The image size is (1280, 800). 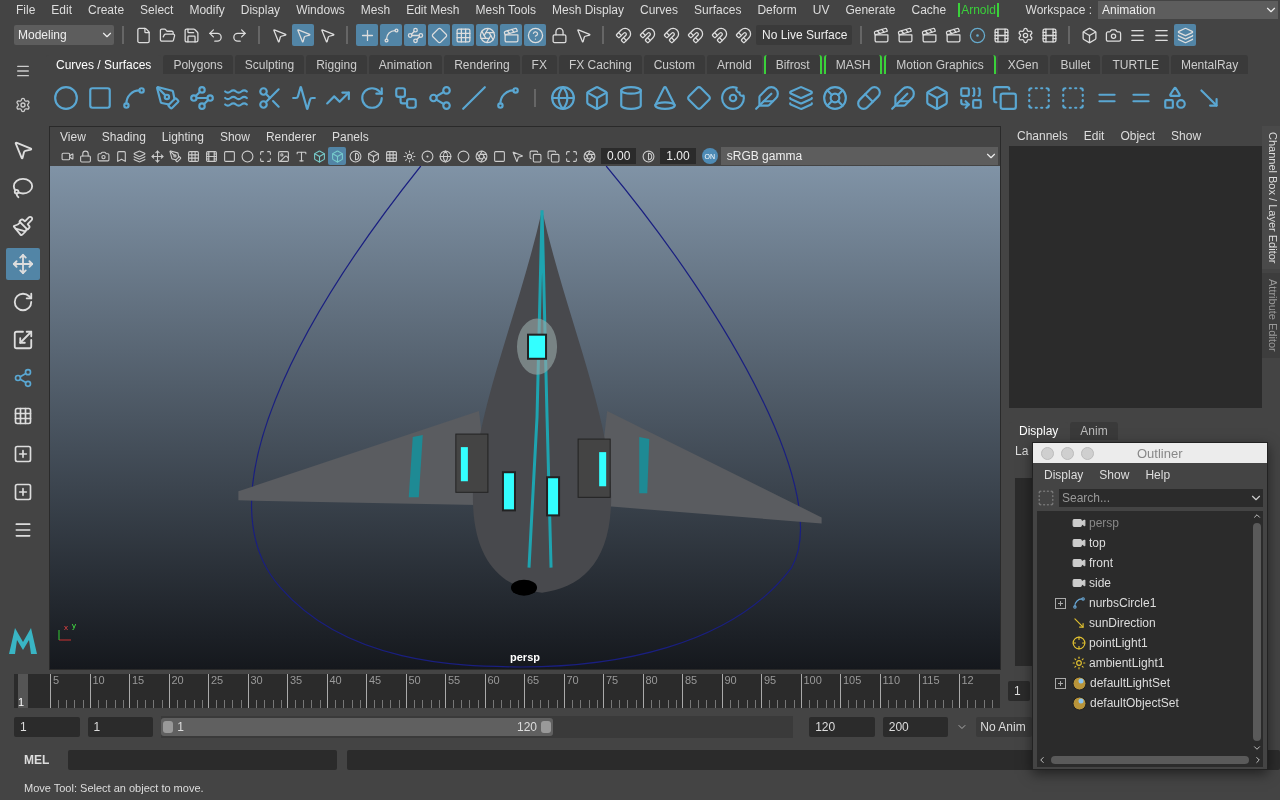 What do you see at coordinates (1094, 136) in the screenshot?
I see `channel-menu-item: Edit` at bounding box center [1094, 136].